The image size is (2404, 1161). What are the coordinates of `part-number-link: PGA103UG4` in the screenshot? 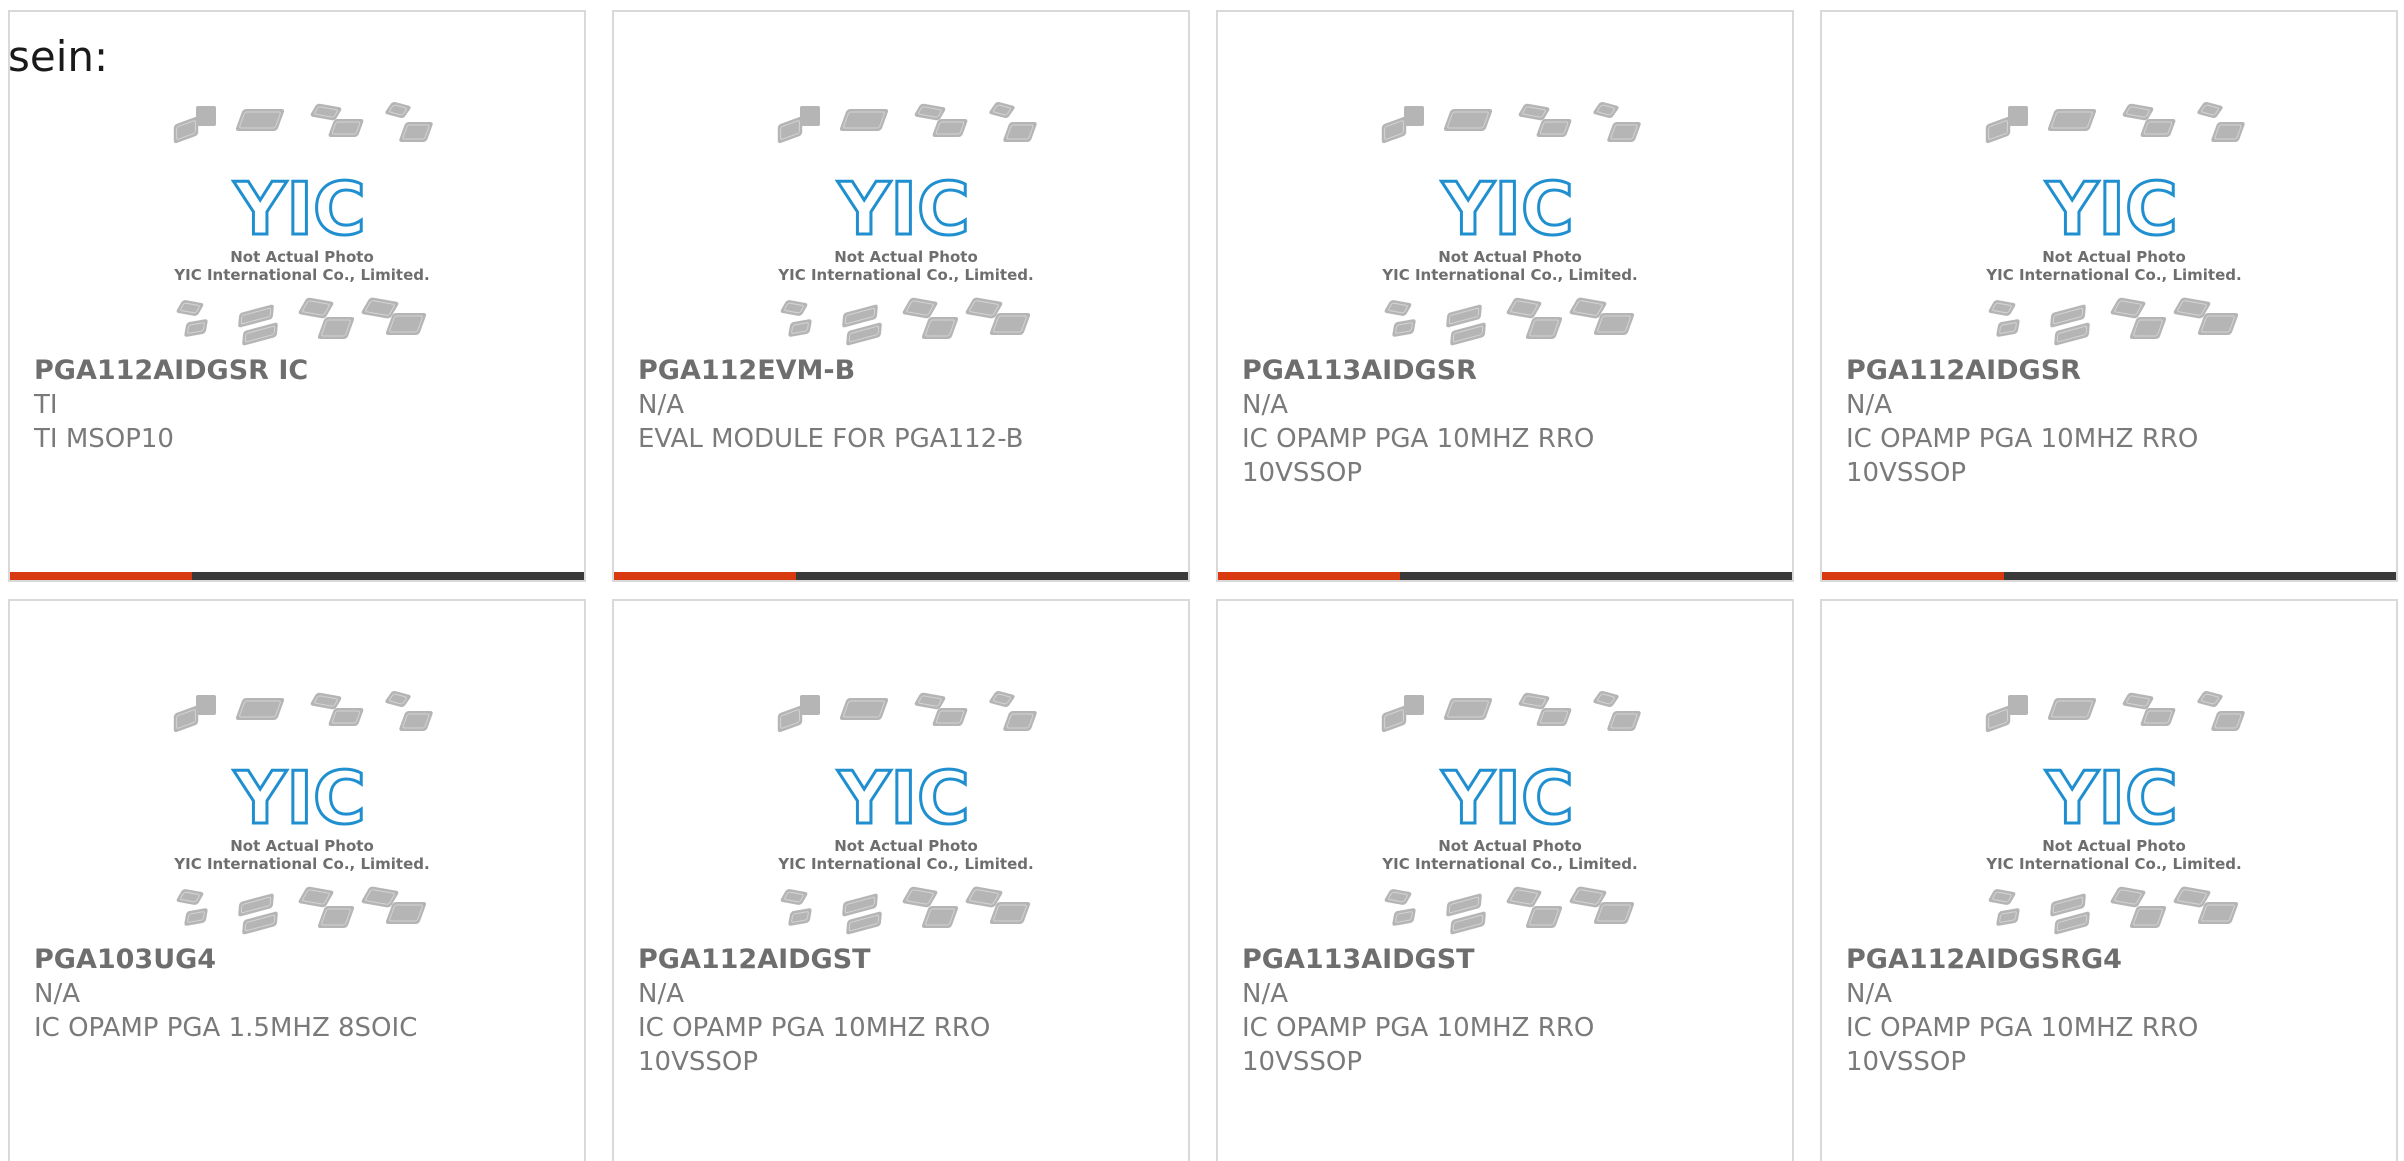 It's located at (297, 960).